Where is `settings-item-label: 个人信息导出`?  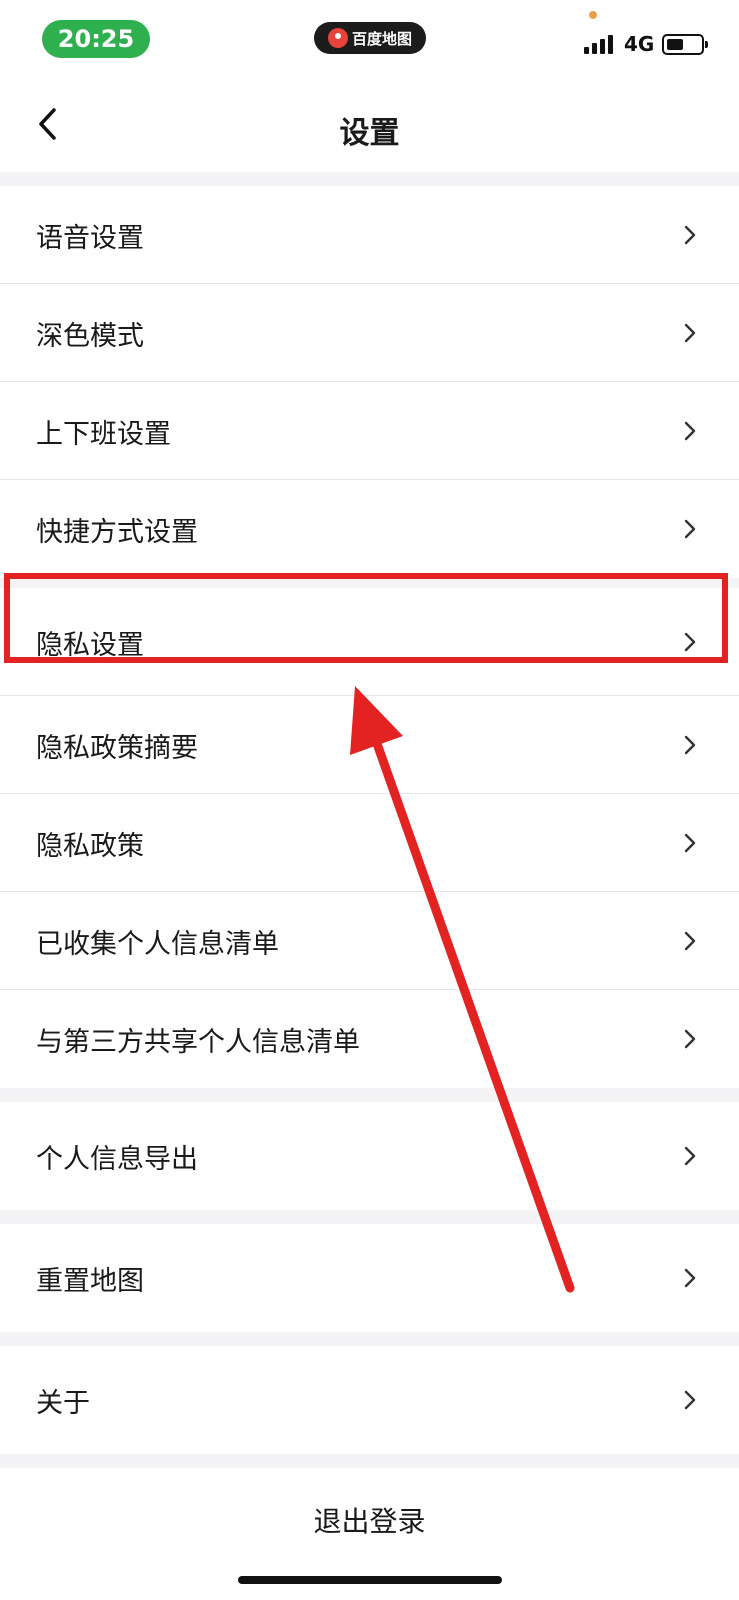 settings-item-label: 个人信息导出 is located at coordinates (117, 1159).